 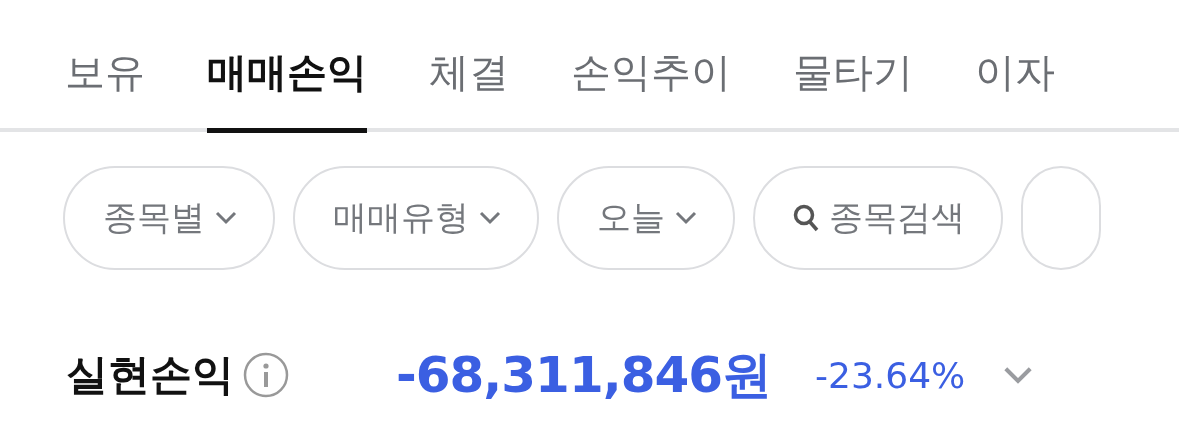 What do you see at coordinates (266, 375) in the screenshot?
I see `info-icon` at bounding box center [266, 375].